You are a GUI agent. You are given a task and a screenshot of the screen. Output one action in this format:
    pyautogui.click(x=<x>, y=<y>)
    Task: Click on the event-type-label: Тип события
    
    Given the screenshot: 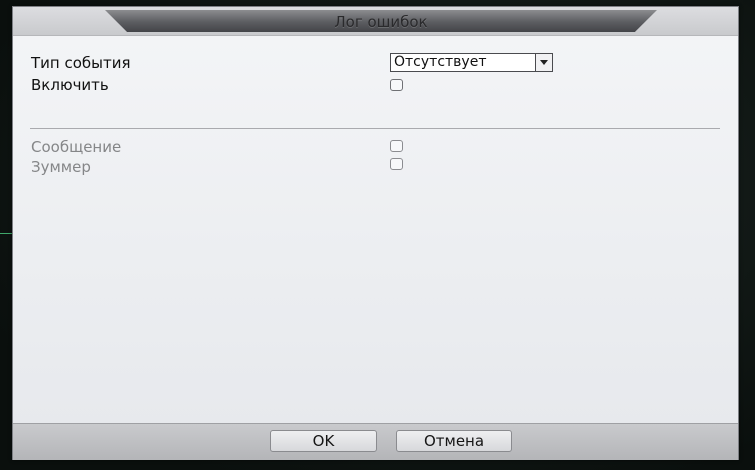 What is the action you would take?
    pyautogui.click(x=81, y=63)
    